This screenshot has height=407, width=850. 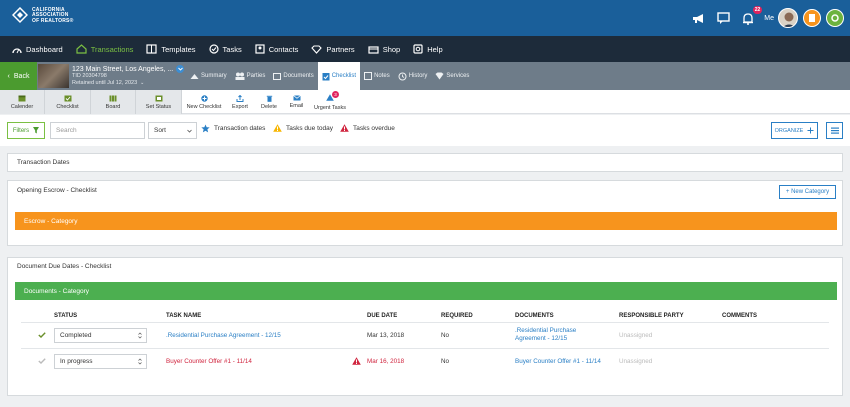 I want to click on chevron-down-icon, so click(x=180, y=69).